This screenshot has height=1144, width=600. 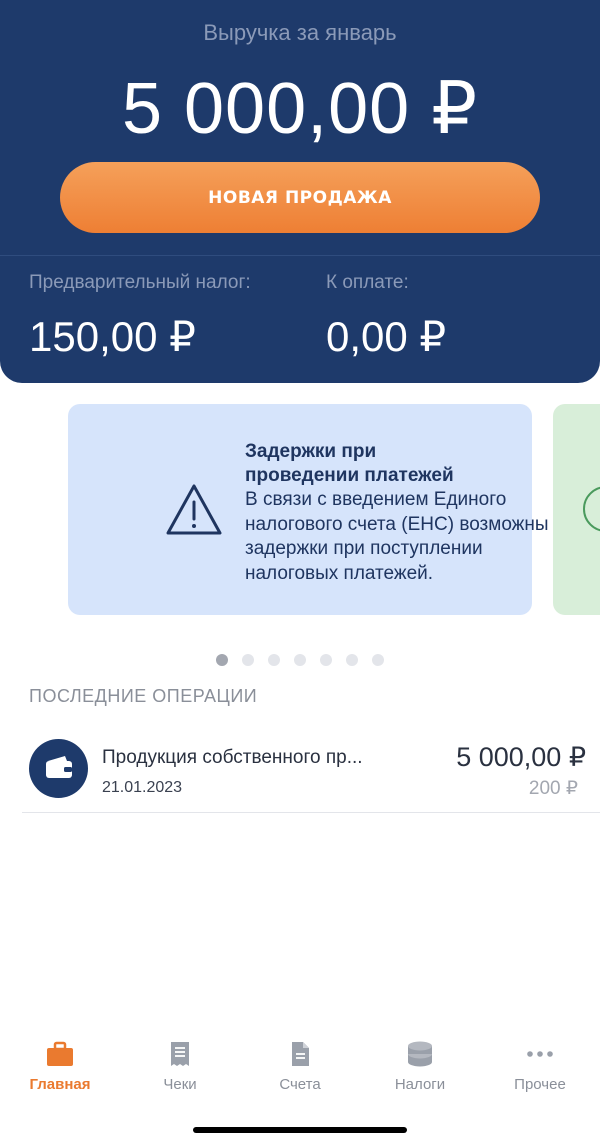 I want to click on carousel-pagination, so click(x=300, y=660).